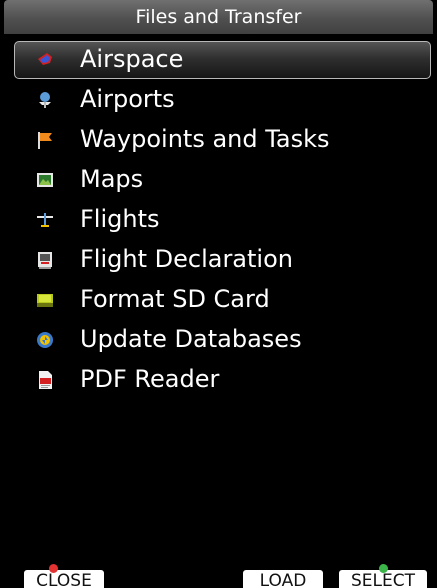 The width and height of the screenshot is (437, 588). What do you see at coordinates (205, 139) in the screenshot?
I see `menu-item-label: Waypoints and Tasks` at bounding box center [205, 139].